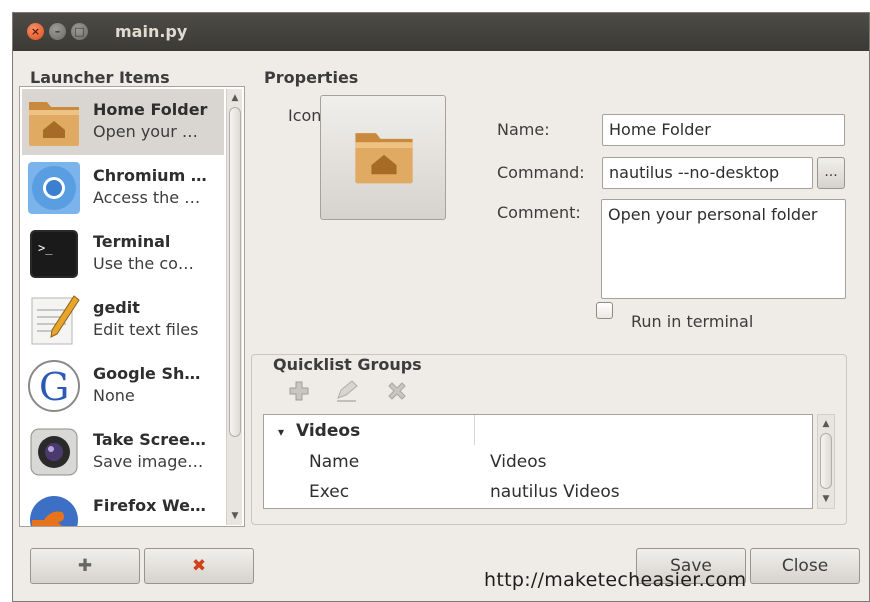 The width and height of the screenshot is (870, 602). What do you see at coordinates (328, 431) in the screenshot?
I see `group-name: Videos` at bounding box center [328, 431].